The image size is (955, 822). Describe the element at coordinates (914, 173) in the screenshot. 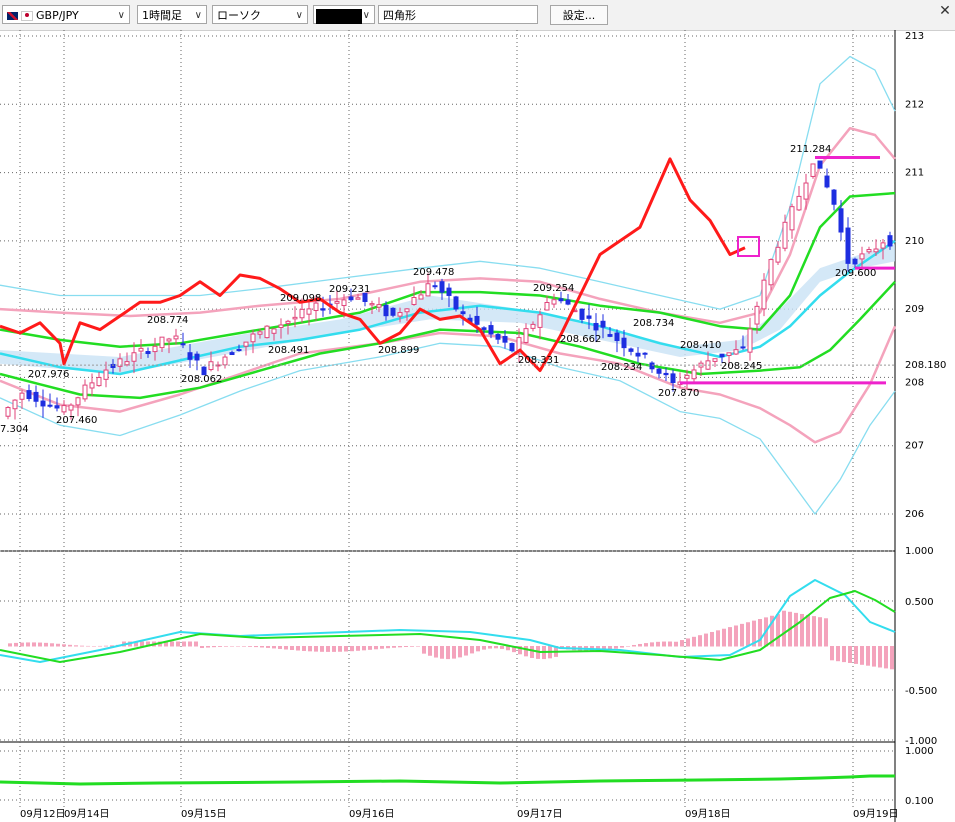

I see `price-axis-label: 211` at that location.